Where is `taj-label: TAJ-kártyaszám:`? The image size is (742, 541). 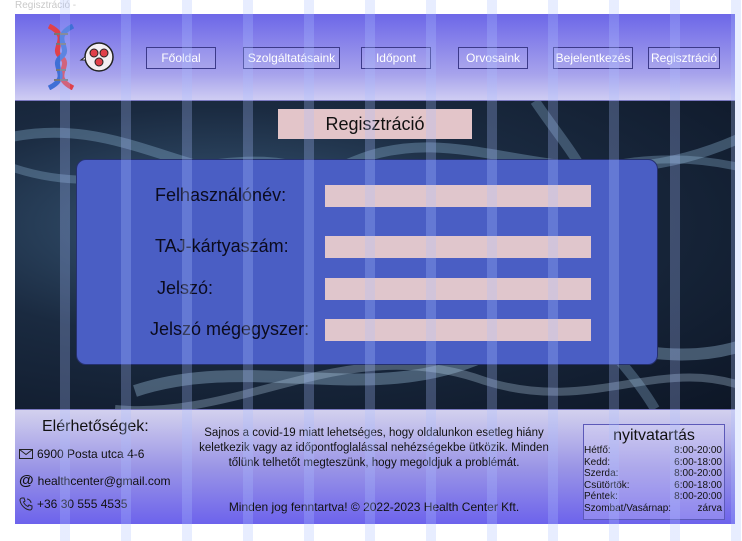 taj-label: TAJ-kártyaszám: is located at coordinates (222, 246).